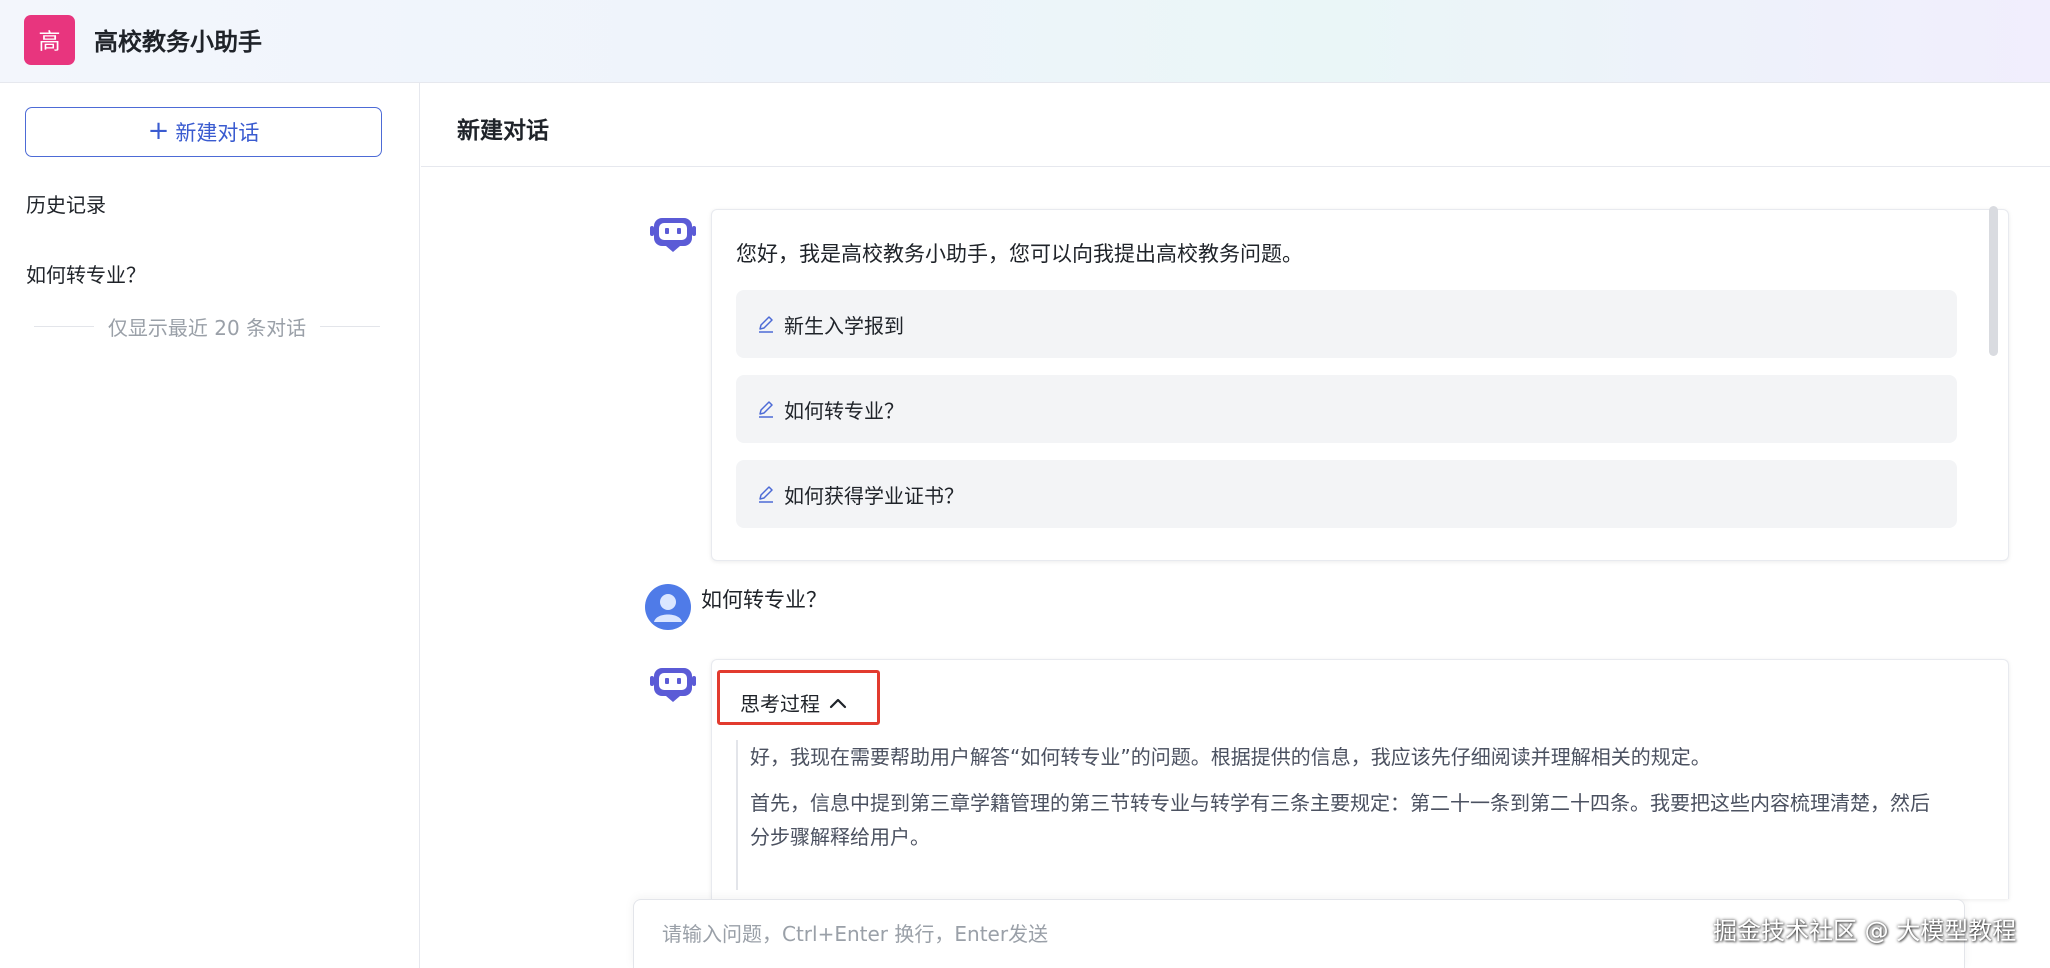 This screenshot has height=968, width=2050. Describe the element at coordinates (1019, 254) in the screenshot. I see `welcome-message: 您好，我是高校教务小助手，您可以向我提出高校教务问题。` at that location.